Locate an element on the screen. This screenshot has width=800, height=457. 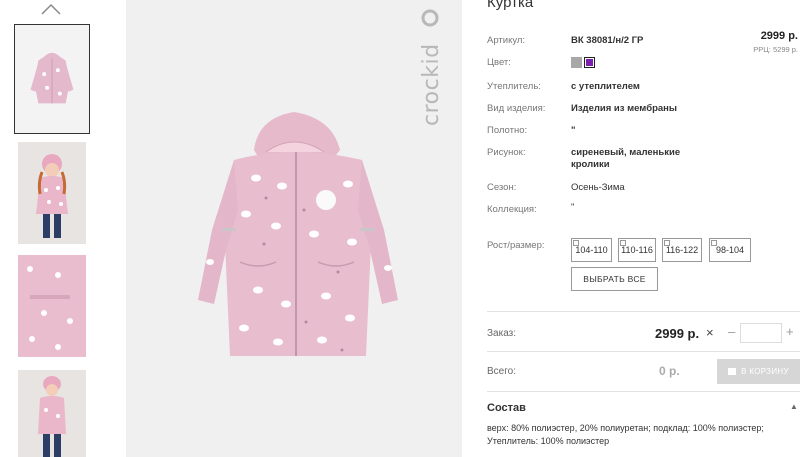
color-swatch-purple is located at coordinates (589, 62).